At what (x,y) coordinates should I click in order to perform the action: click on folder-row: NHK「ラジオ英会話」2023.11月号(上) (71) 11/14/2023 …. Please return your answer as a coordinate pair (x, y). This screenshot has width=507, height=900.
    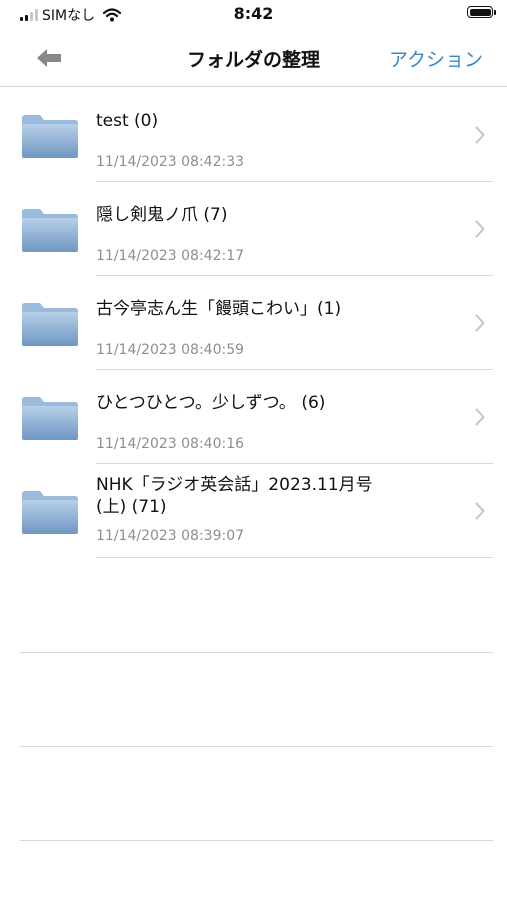
    Looking at the image, I should click on (253, 511).